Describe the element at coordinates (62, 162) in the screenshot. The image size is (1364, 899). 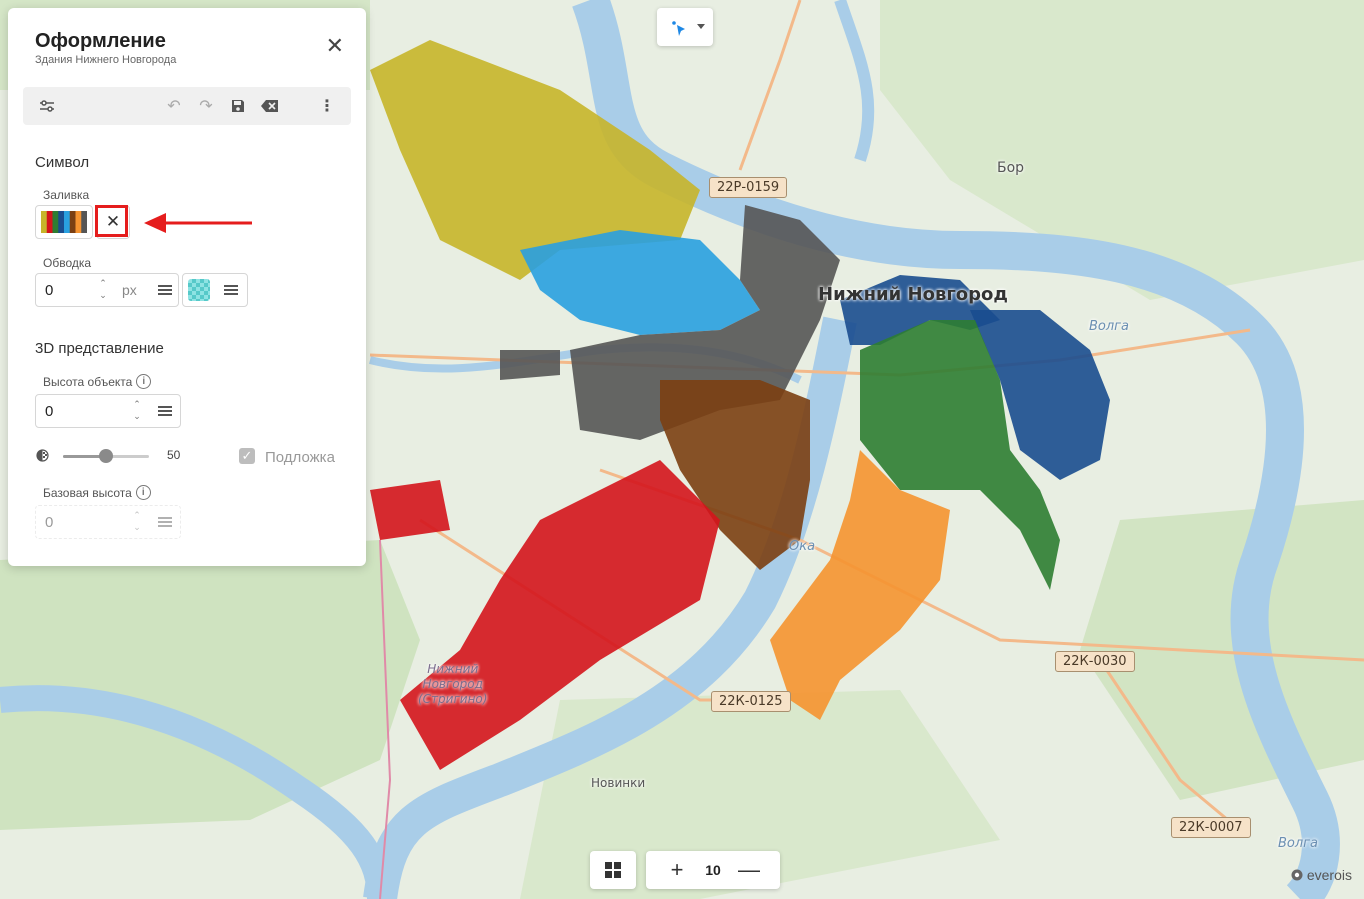
I see `symbol-section-title: Символ` at that location.